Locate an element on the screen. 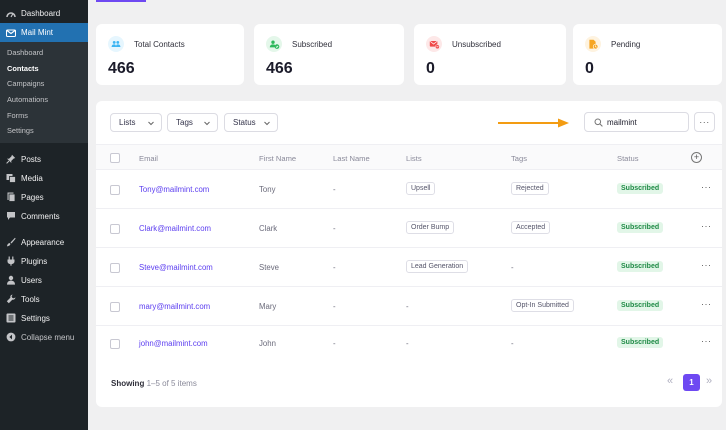  menu-label: Appearance is located at coordinates (43, 242).